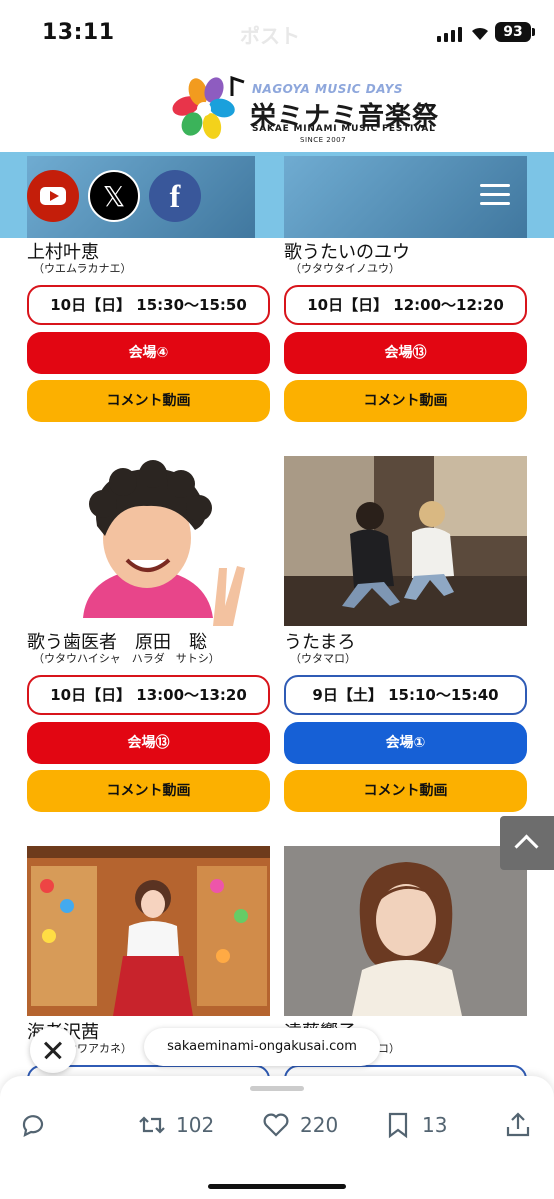  Describe the element at coordinates (126, 658) in the screenshot. I see `artist-kana: （ウタウハイシャ ハラダ サトシ）` at that location.